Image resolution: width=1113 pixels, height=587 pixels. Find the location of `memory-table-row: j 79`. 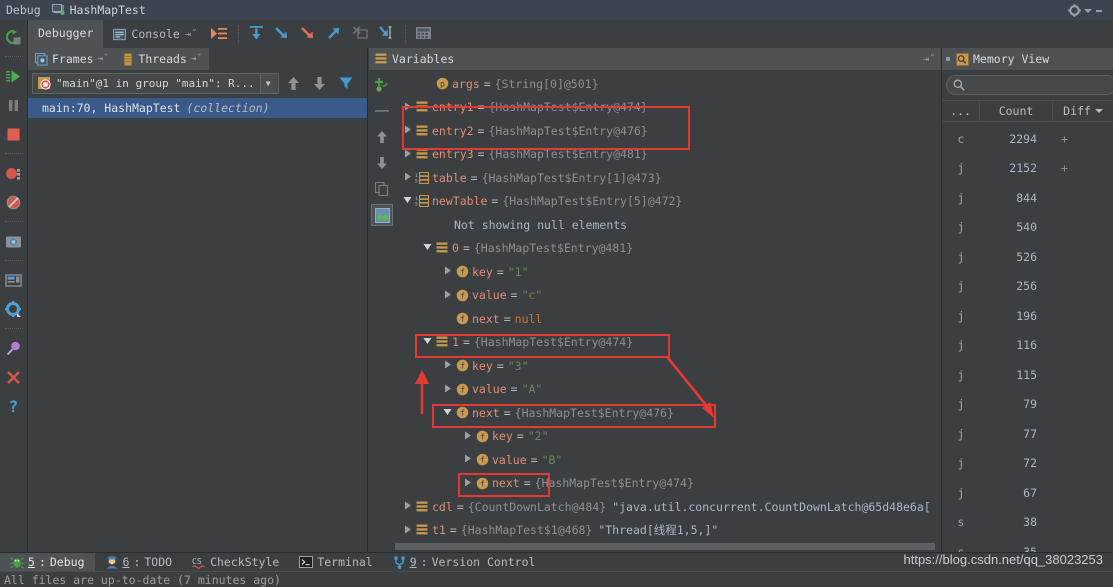

memory-table-row: j 79 is located at coordinates (1027, 405).